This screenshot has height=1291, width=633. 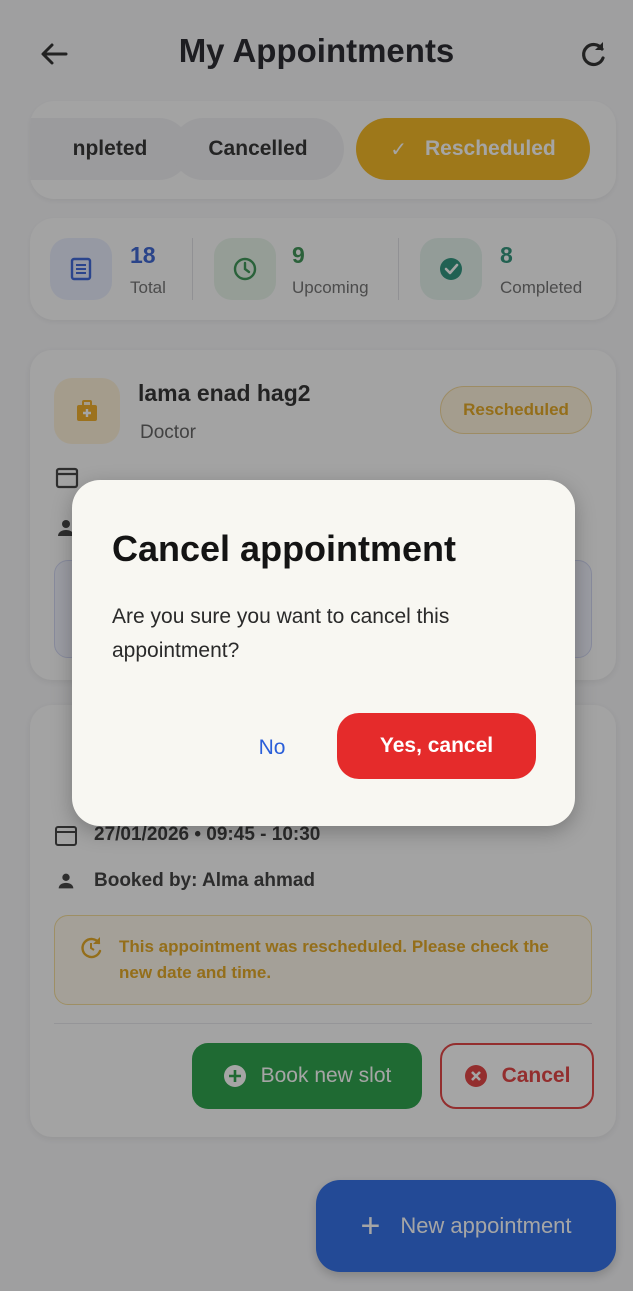 What do you see at coordinates (284, 548) in the screenshot?
I see `dialog-title: Cancel appointment` at bounding box center [284, 548].